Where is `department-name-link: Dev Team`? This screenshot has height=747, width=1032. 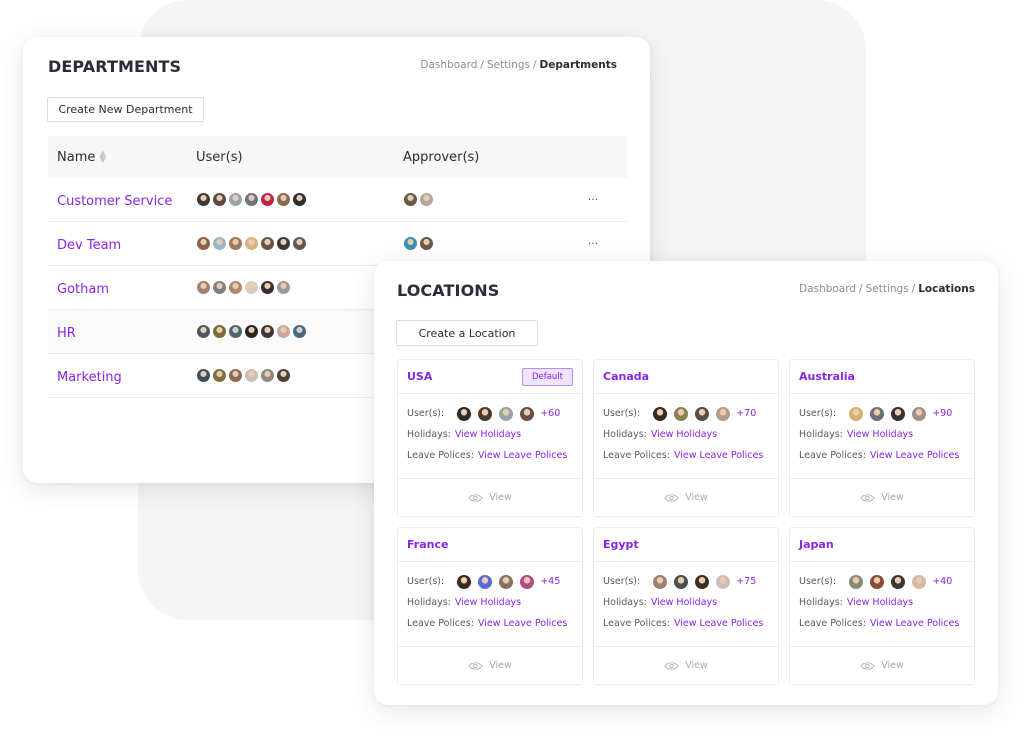
department-name-link: Dev Team is located at coordinates (89, 245).